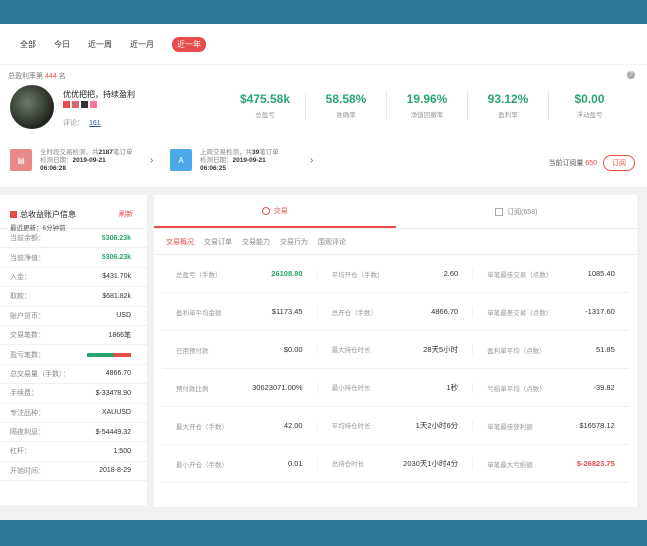 The width and height of the screenshot is (647, 546). I want to click on trade-icon, so click(265, 210).